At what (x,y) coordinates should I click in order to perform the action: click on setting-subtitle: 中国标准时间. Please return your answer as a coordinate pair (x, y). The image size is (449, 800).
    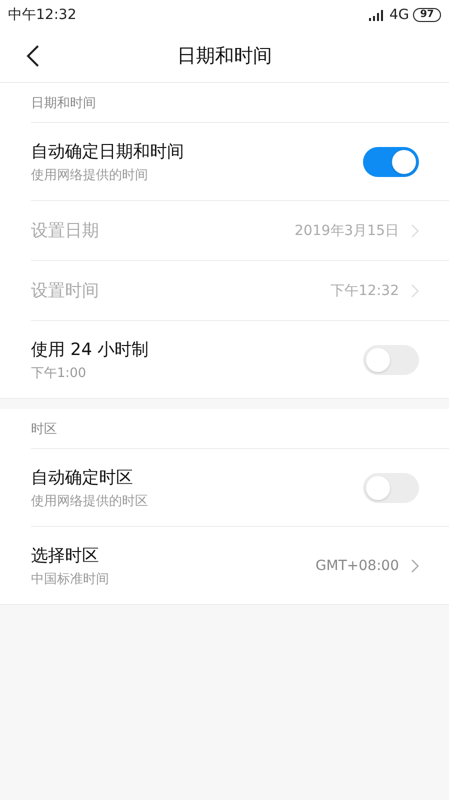
    Looking at the image, I should click on (70, 579).